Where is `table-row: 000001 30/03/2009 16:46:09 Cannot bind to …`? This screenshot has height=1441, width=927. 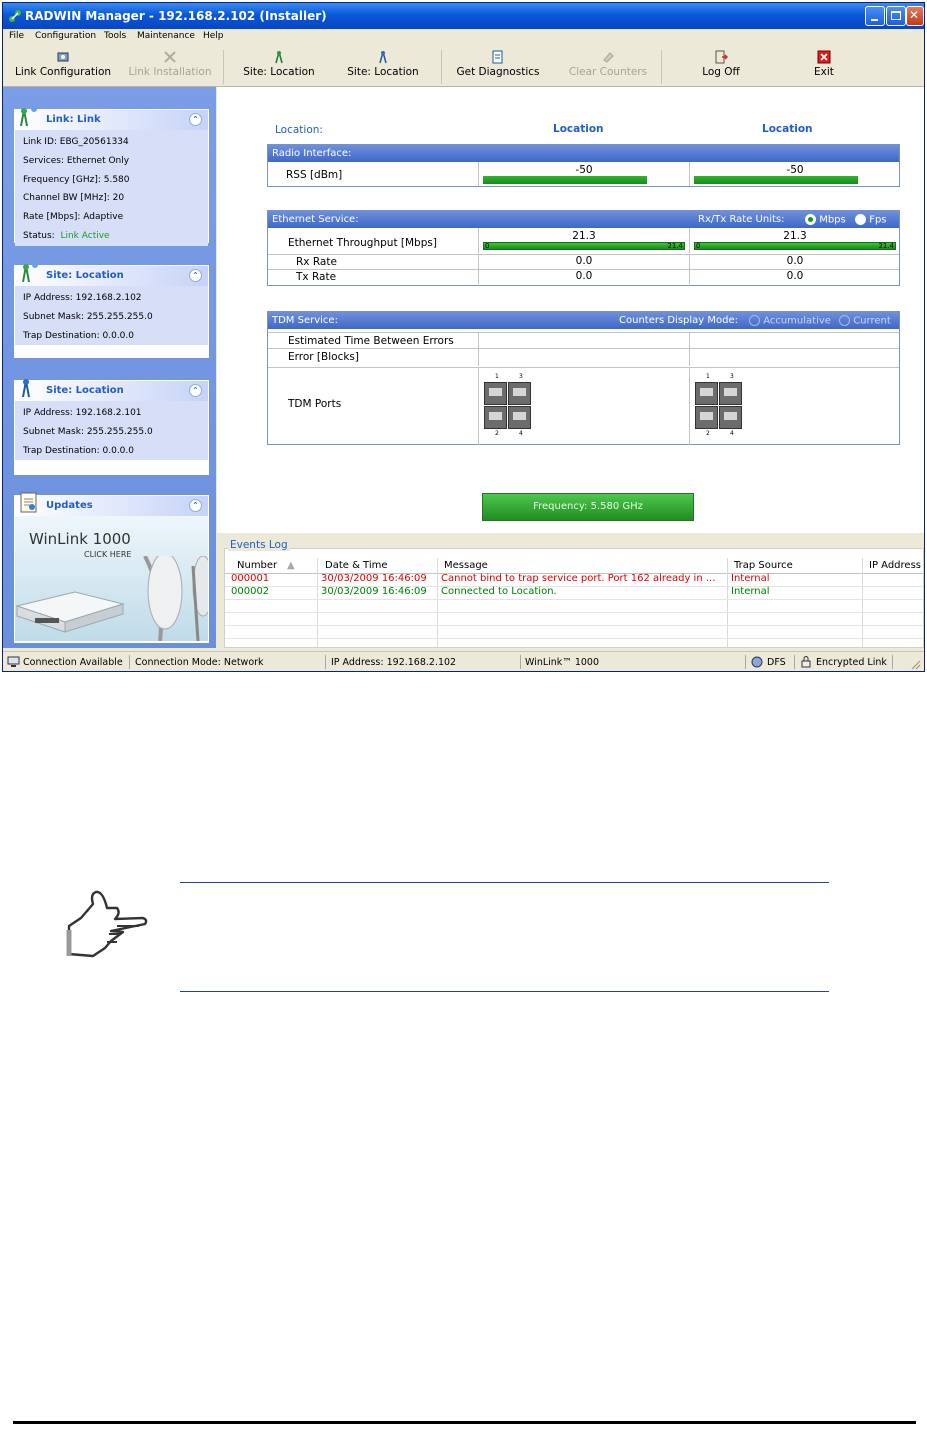 table-row: 000001 30/03/2009 16:46:09 Cannot bind to … is located at coordinates (574, 580).